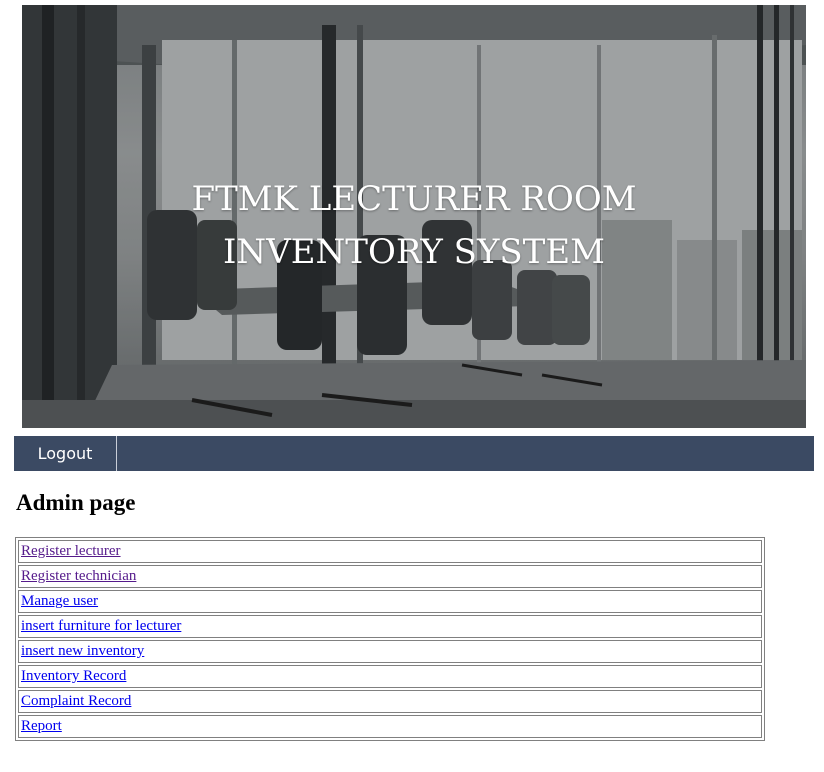 This screenshot has width=824, height=772. Describe the element at coordinates (41, 726) in the screenshot. I see `report-link: Report` at that location.